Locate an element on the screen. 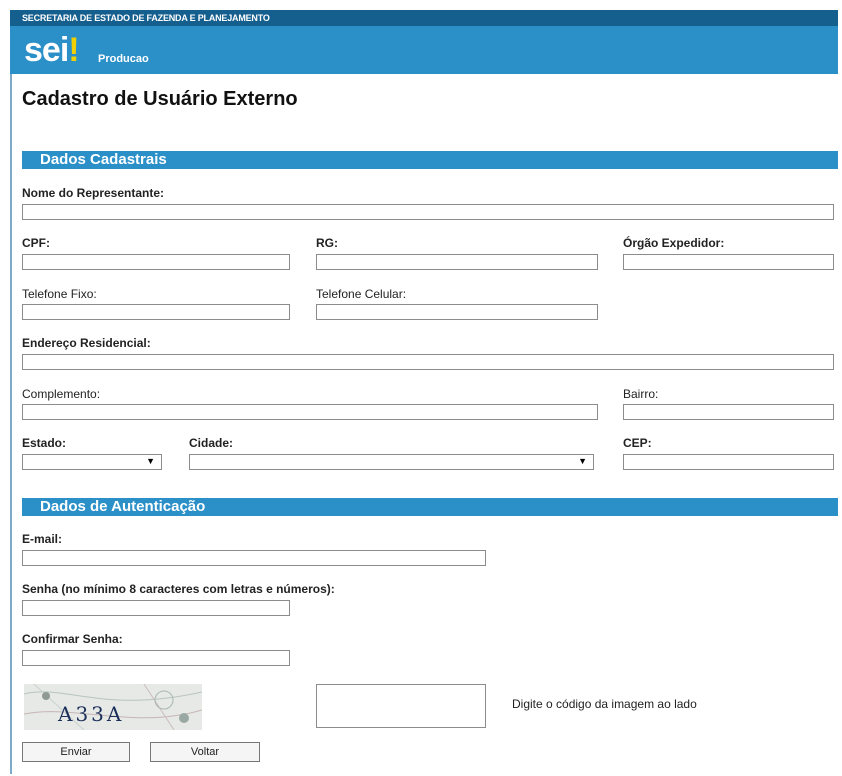 The height and width of the screenshot is (776, 842). complemento-input is located at coordinates (310, 412).